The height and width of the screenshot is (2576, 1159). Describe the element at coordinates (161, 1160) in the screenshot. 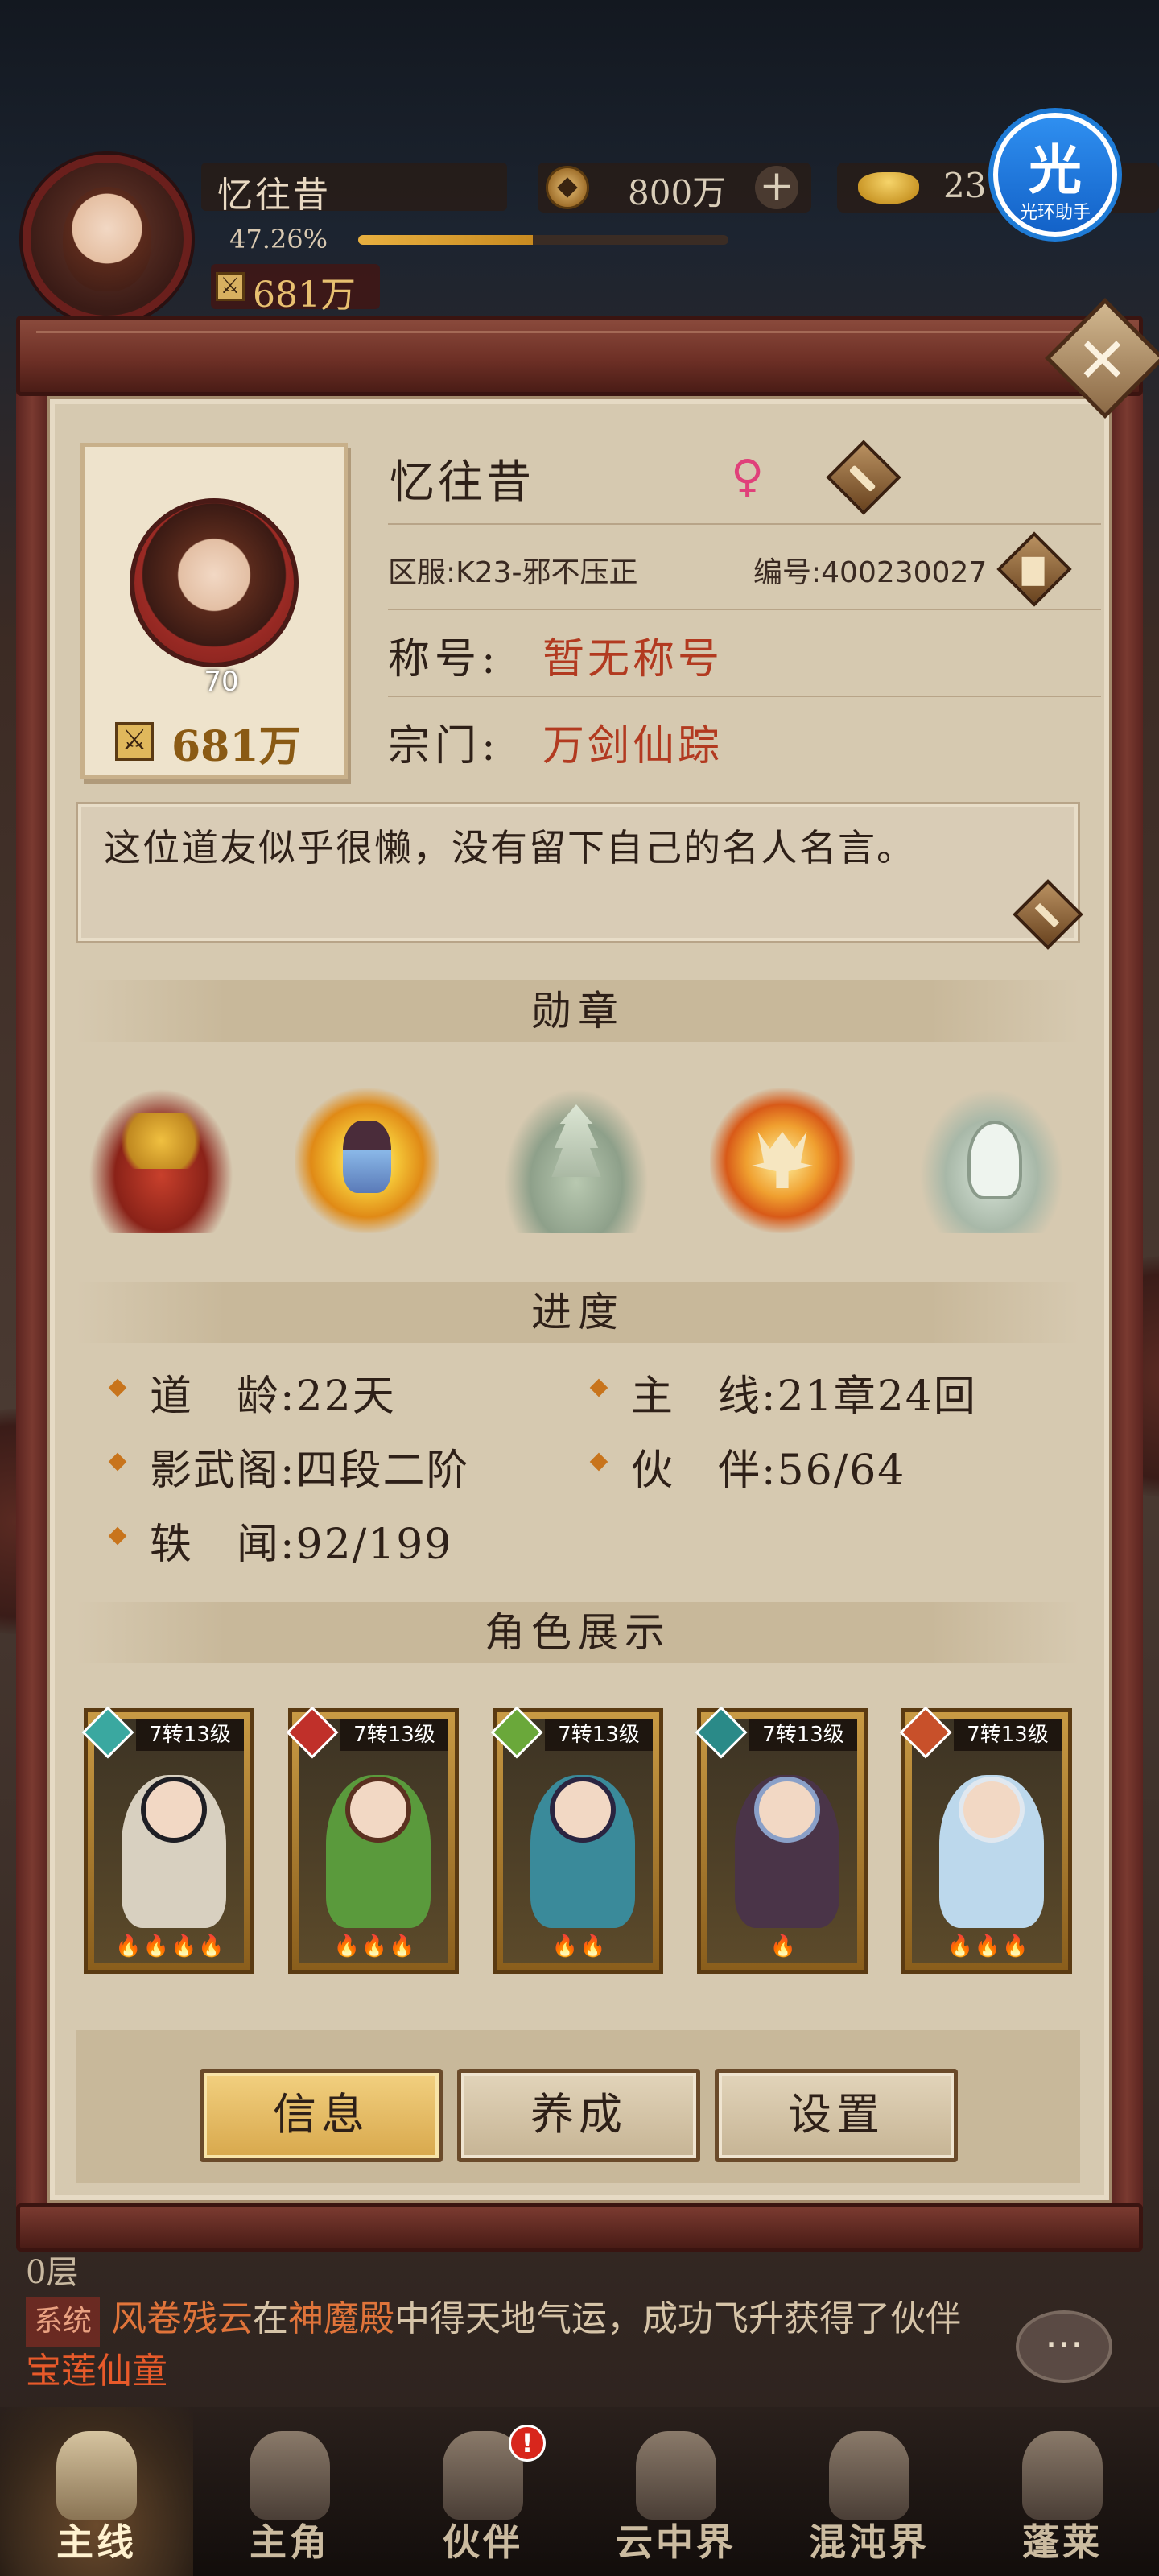

I see `treasure-chest-medal-icon` at that location.